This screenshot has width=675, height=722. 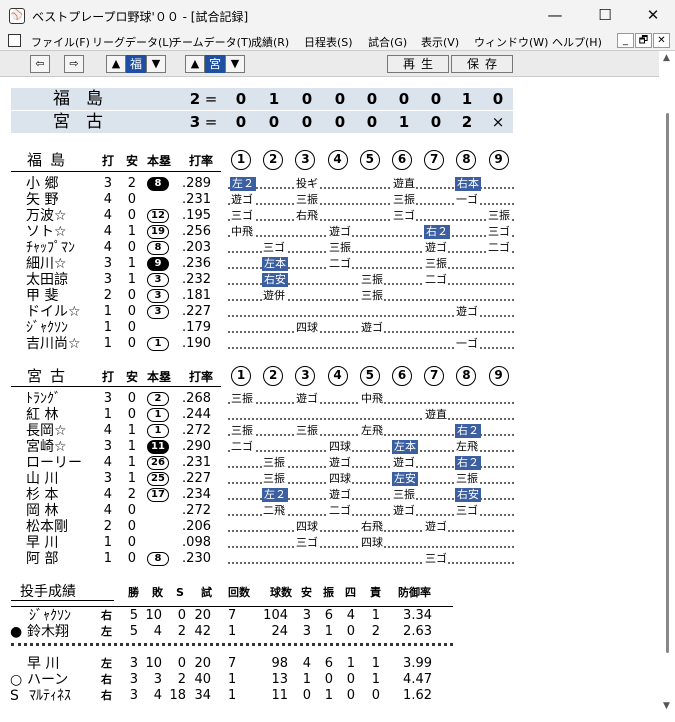 What do you see at coordinates (54, 463) in the screenshot?
I see `player-name: ローリー` at bounding box center [54, 463].